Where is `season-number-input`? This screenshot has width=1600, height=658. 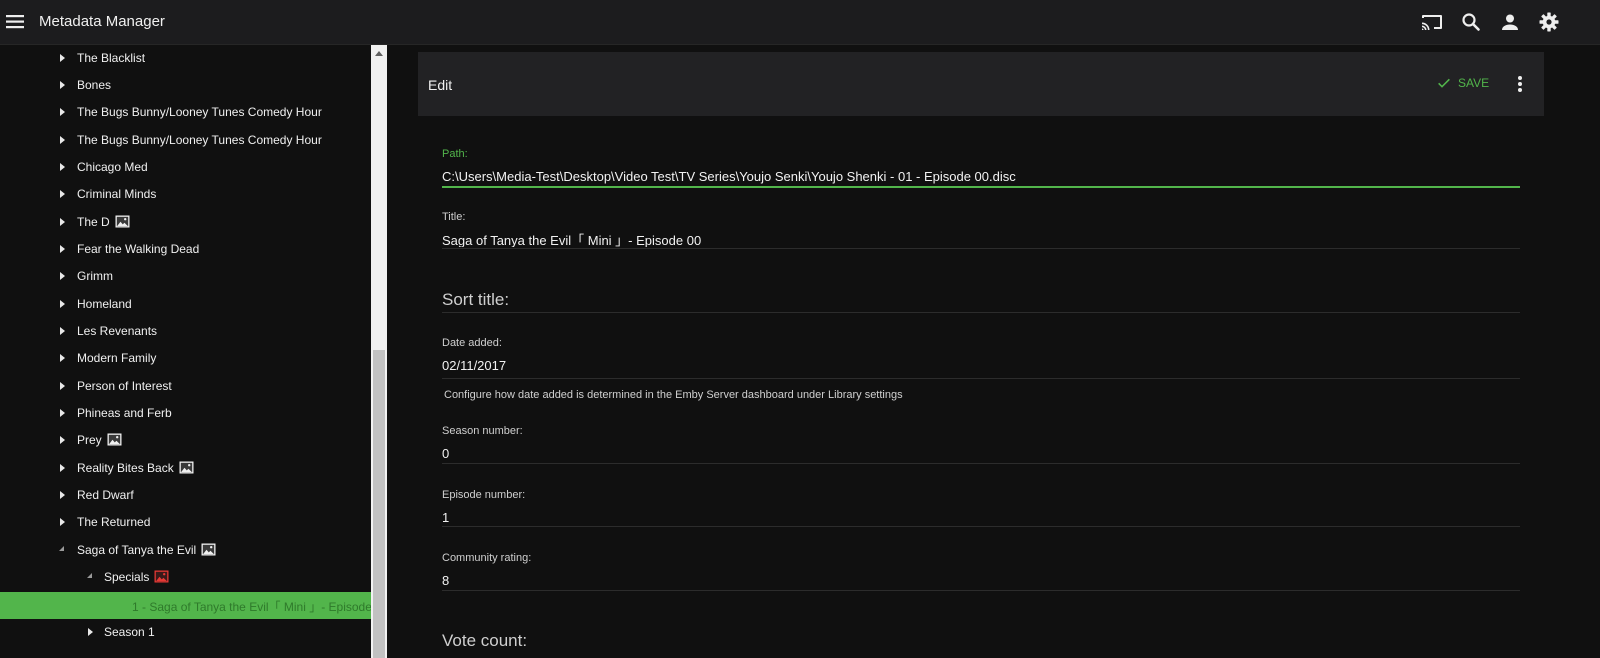
season-number-input is located at coordinates (981, 453).